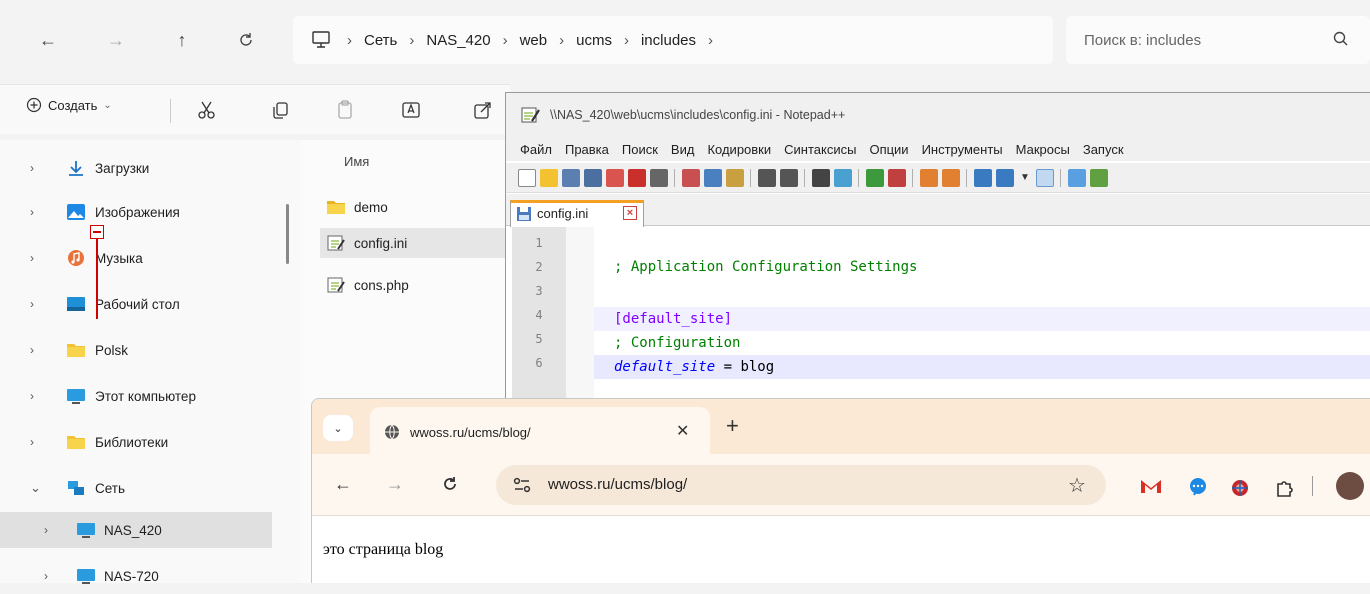 The height and width of the screenshot is (594, 1370). What do you see at coordinates (615, 178) in the screenshot?
I see `close-file-icon` at bounding box center [615, 178].